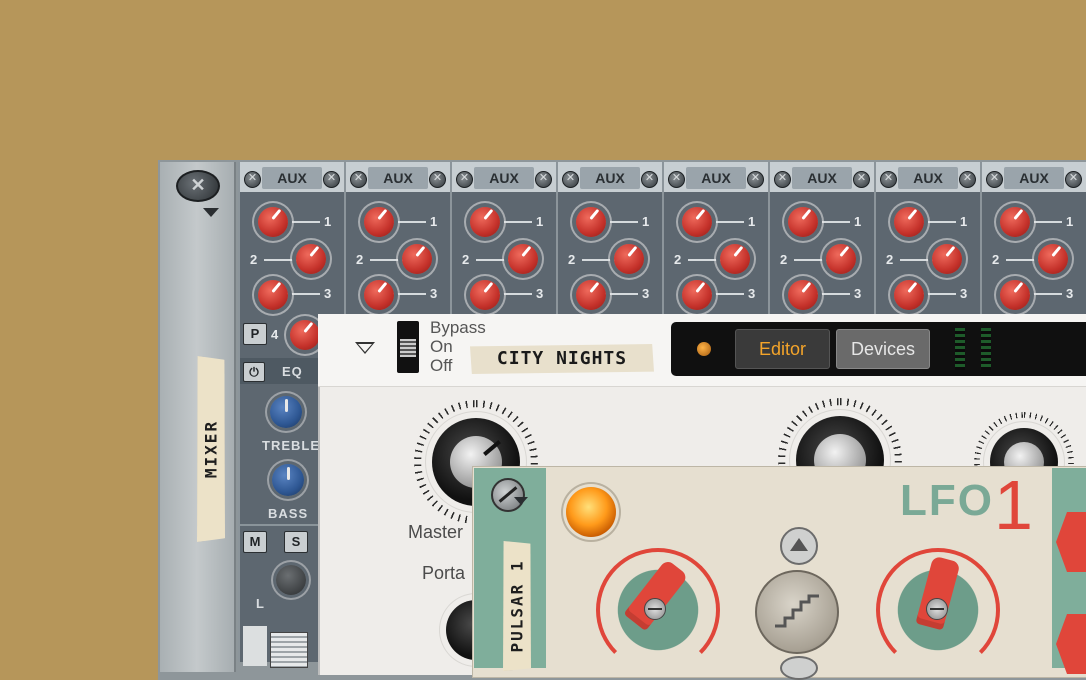  I want to click on bass-knob, so click(288, 480).